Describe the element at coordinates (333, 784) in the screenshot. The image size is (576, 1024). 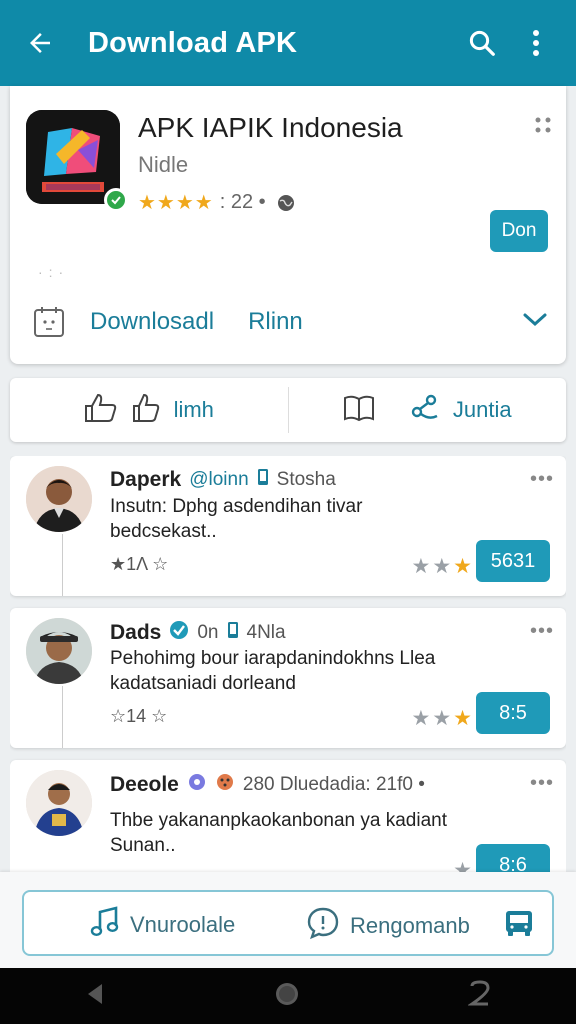
I see `review-meta: 280 Dluedadia: 21f0 •` at that location.